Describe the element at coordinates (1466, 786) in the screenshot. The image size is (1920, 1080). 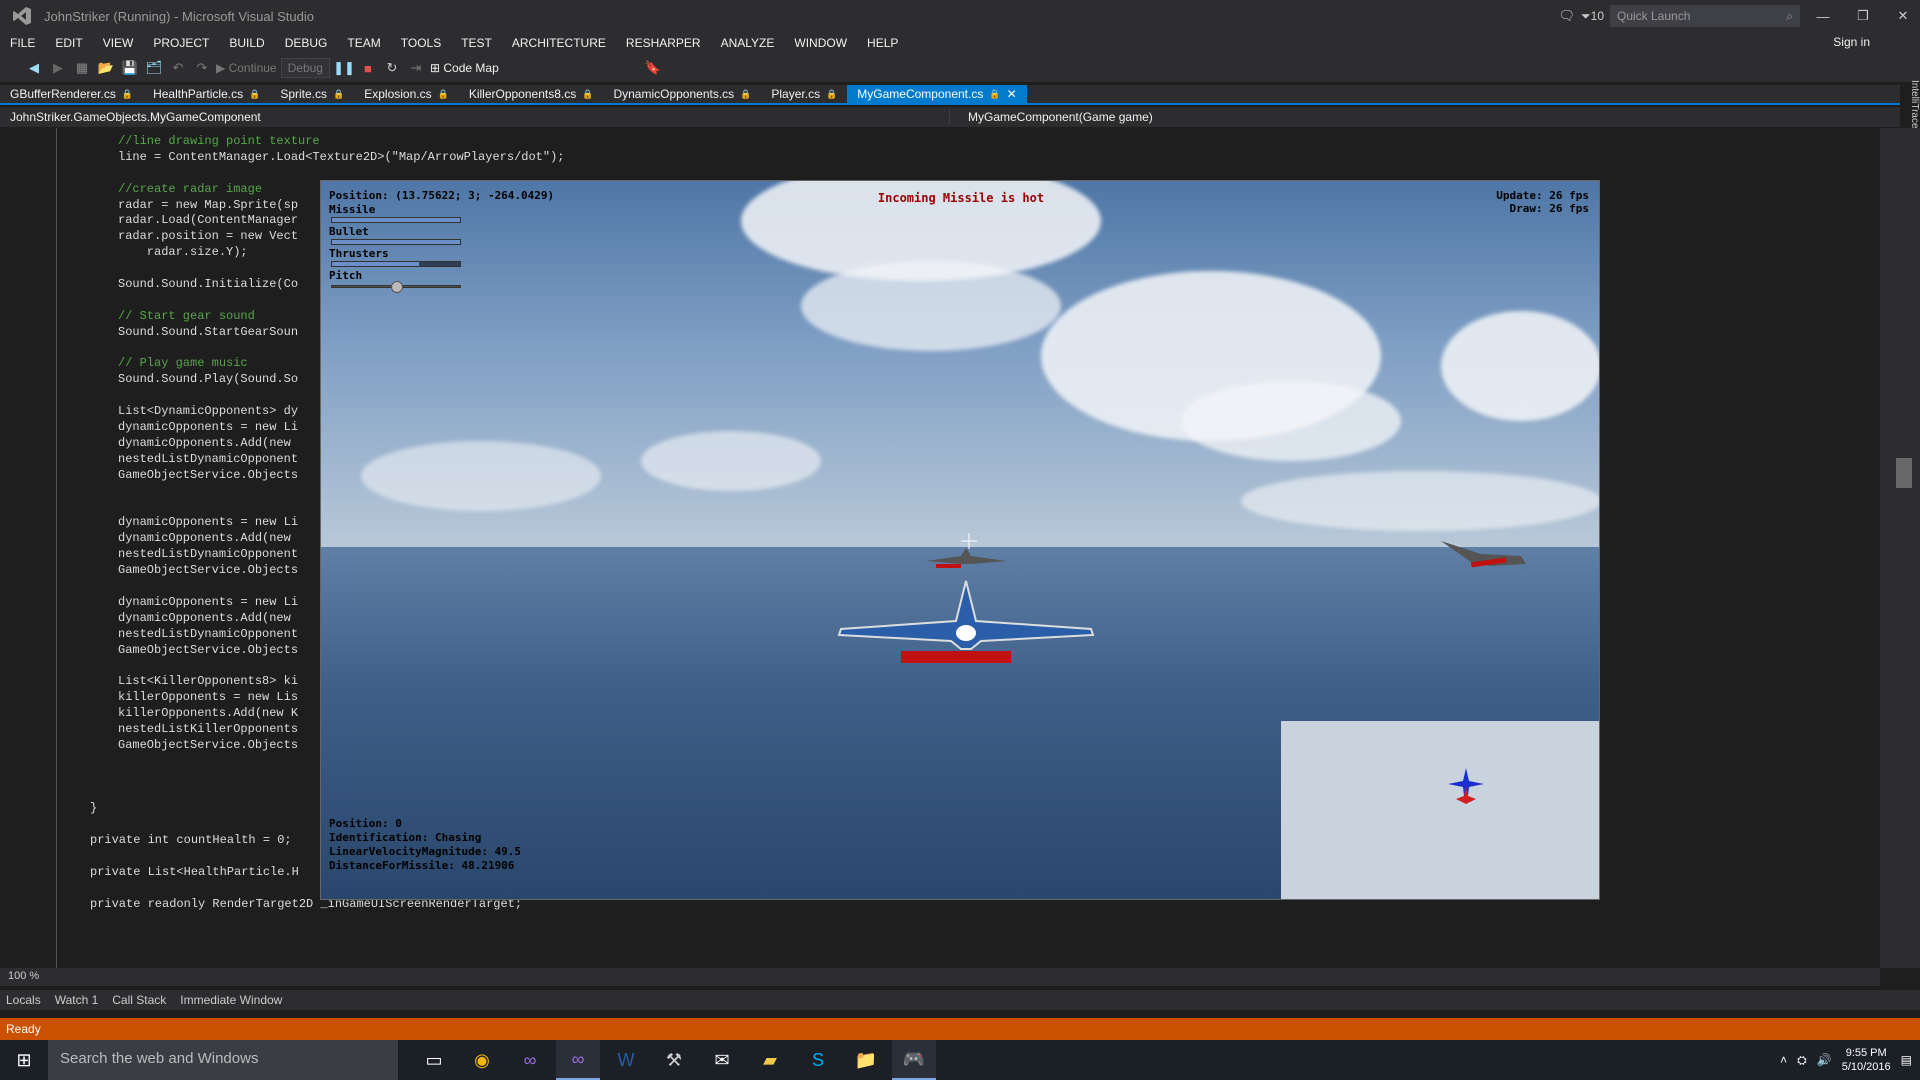
I see `radar-player-icon` at that location.